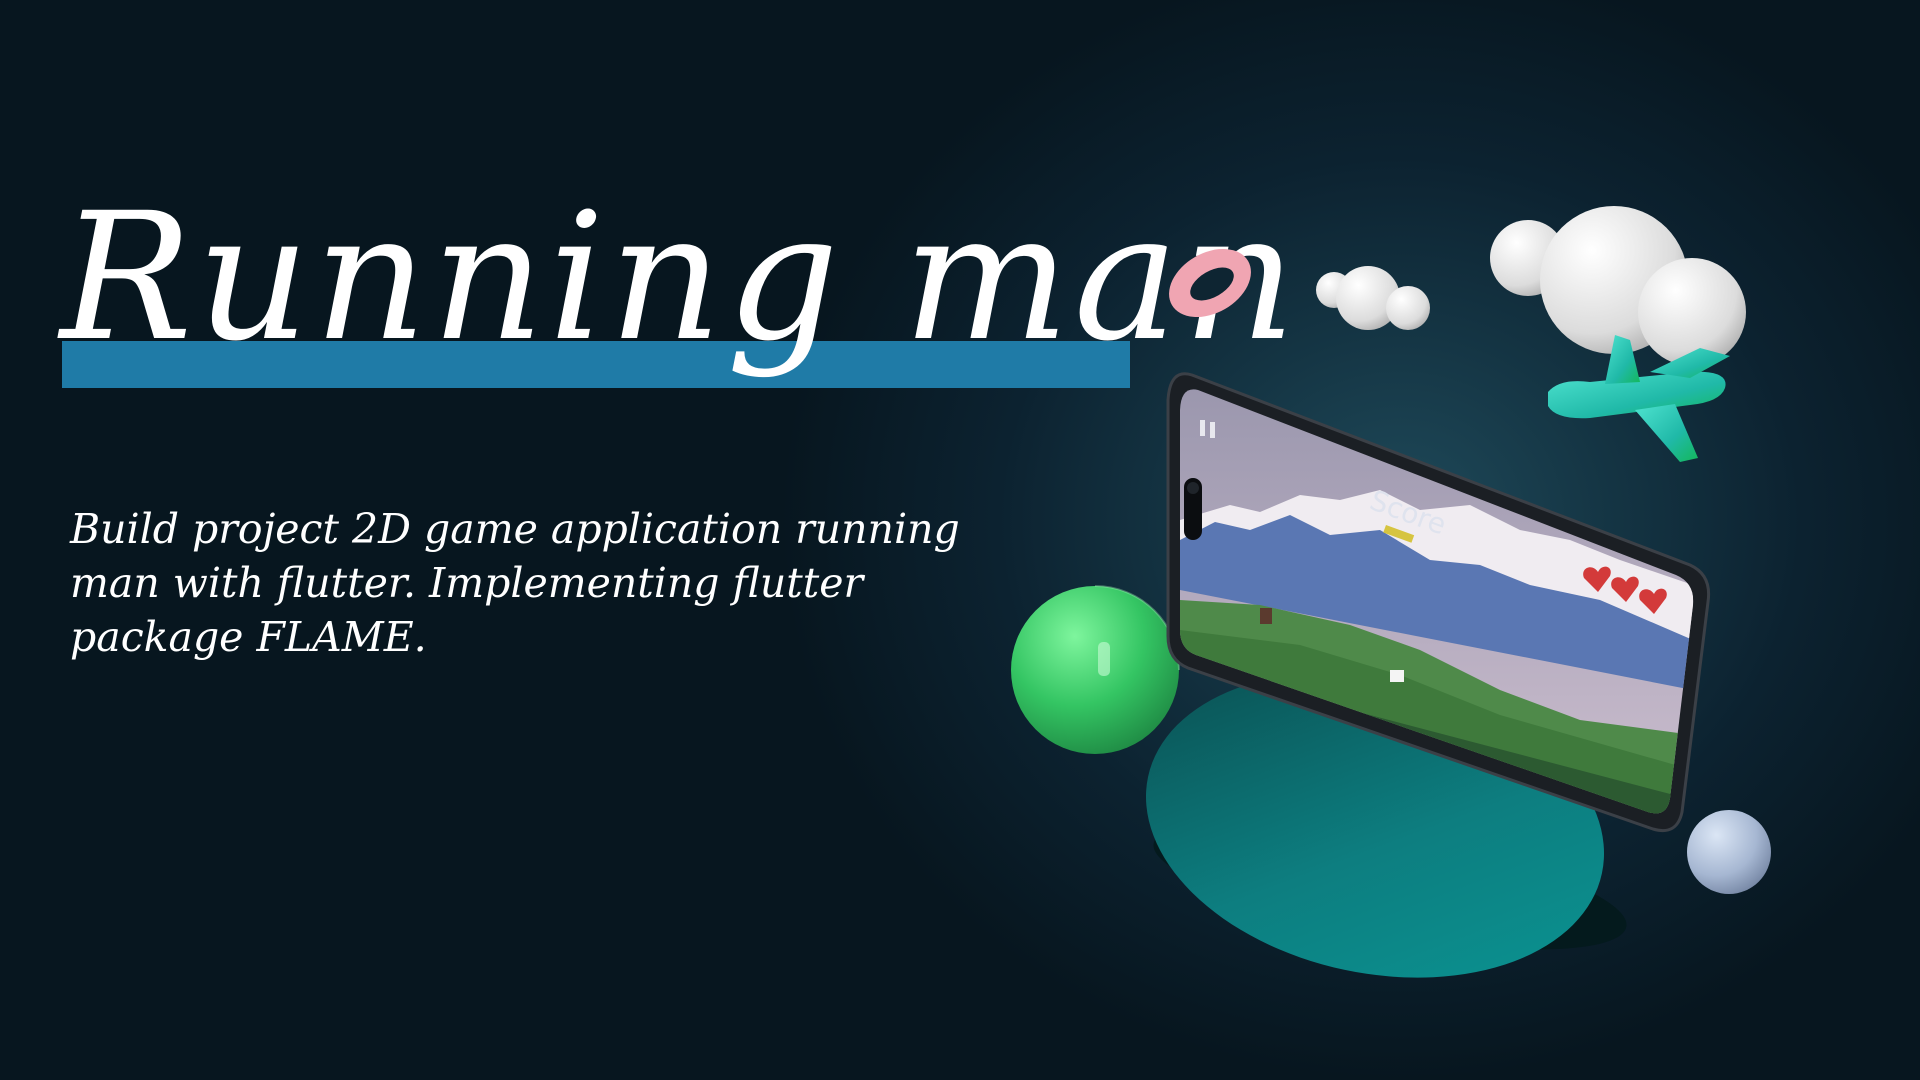  I want to click on blue-sphere, so click(1729, 852).